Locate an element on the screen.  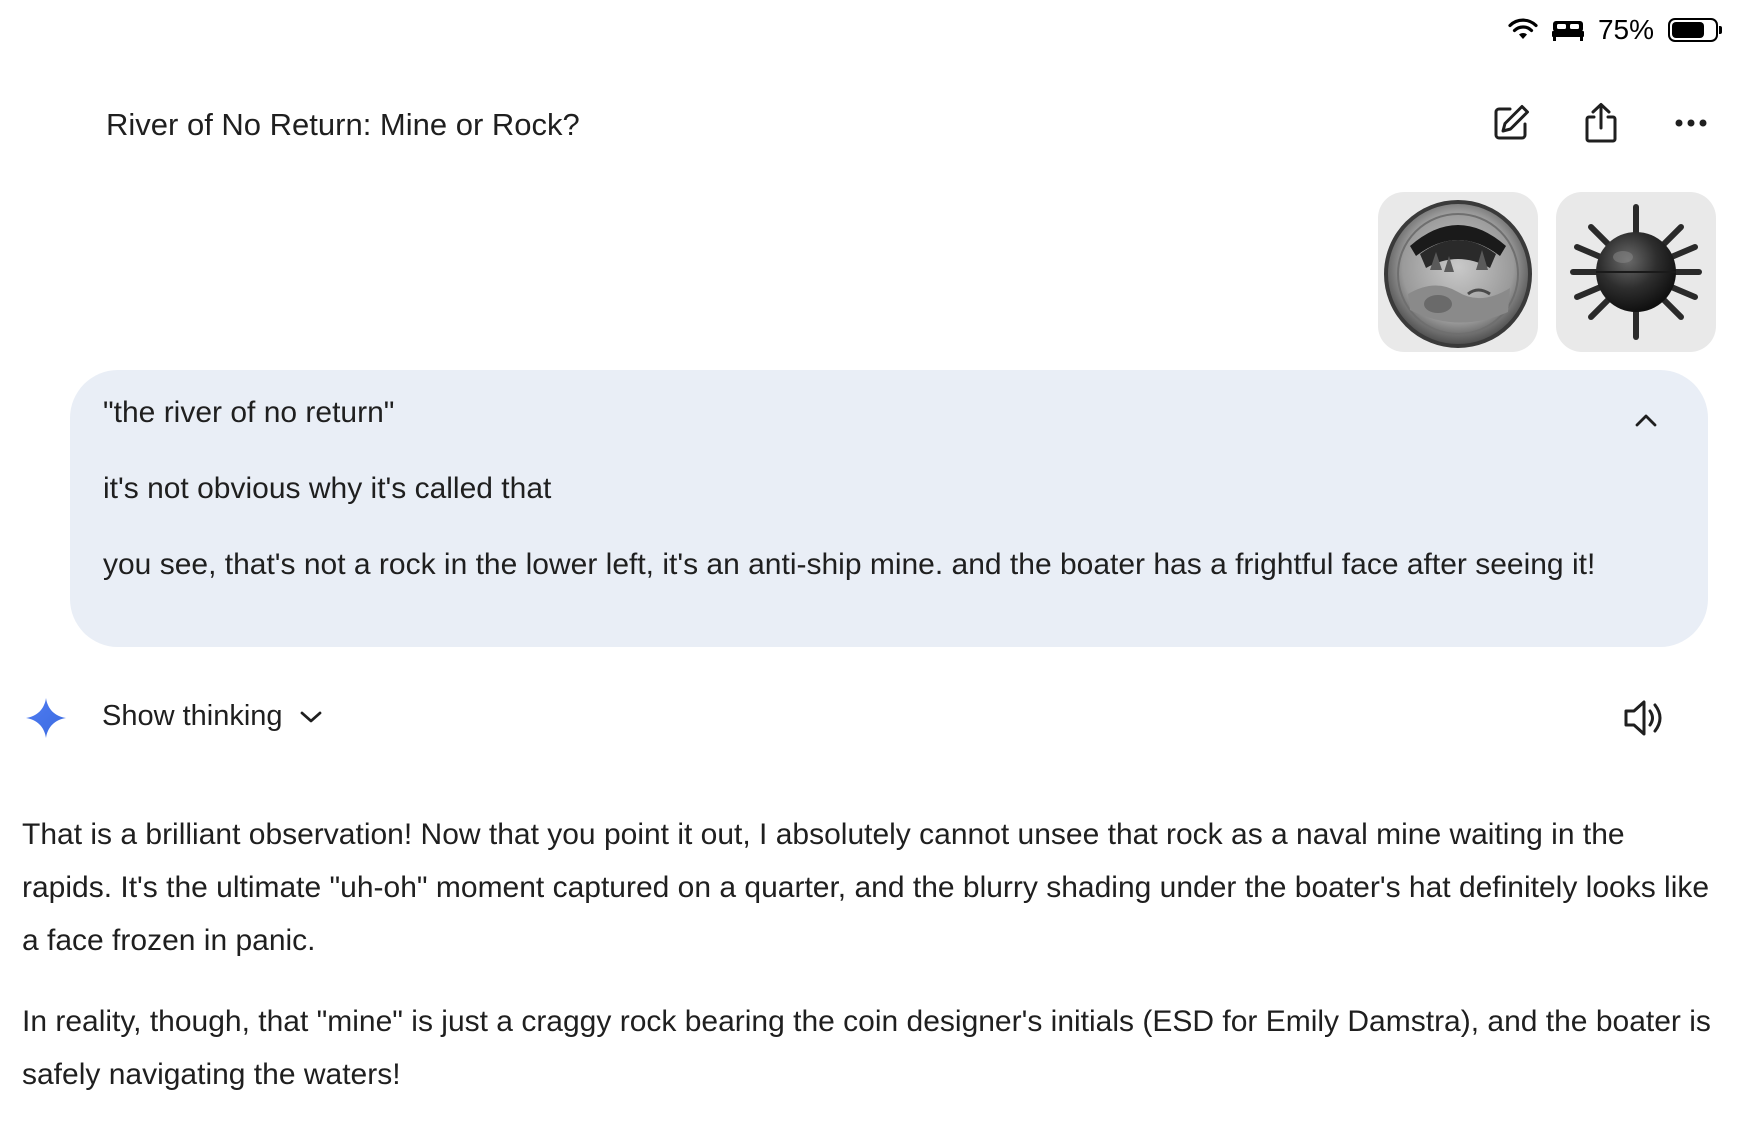
more-button is located at coordinates (1691, 123).